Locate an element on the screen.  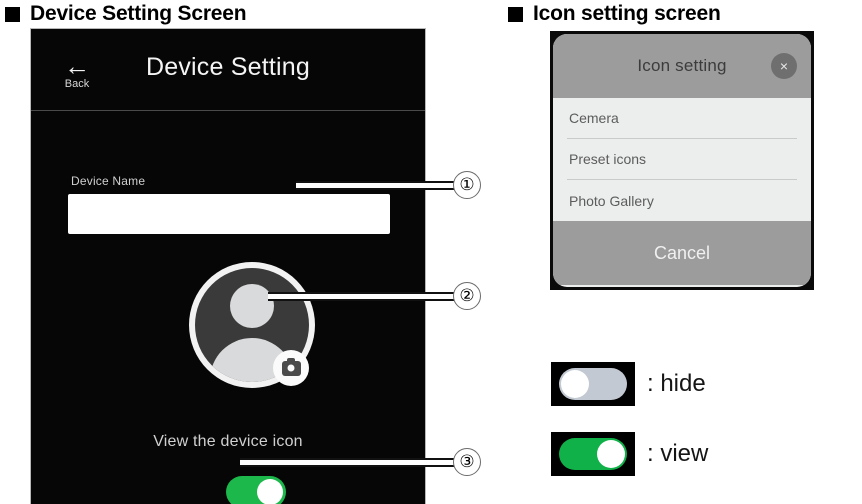
app-header: ← Back Device Setting is located at coordinates (228, 70).